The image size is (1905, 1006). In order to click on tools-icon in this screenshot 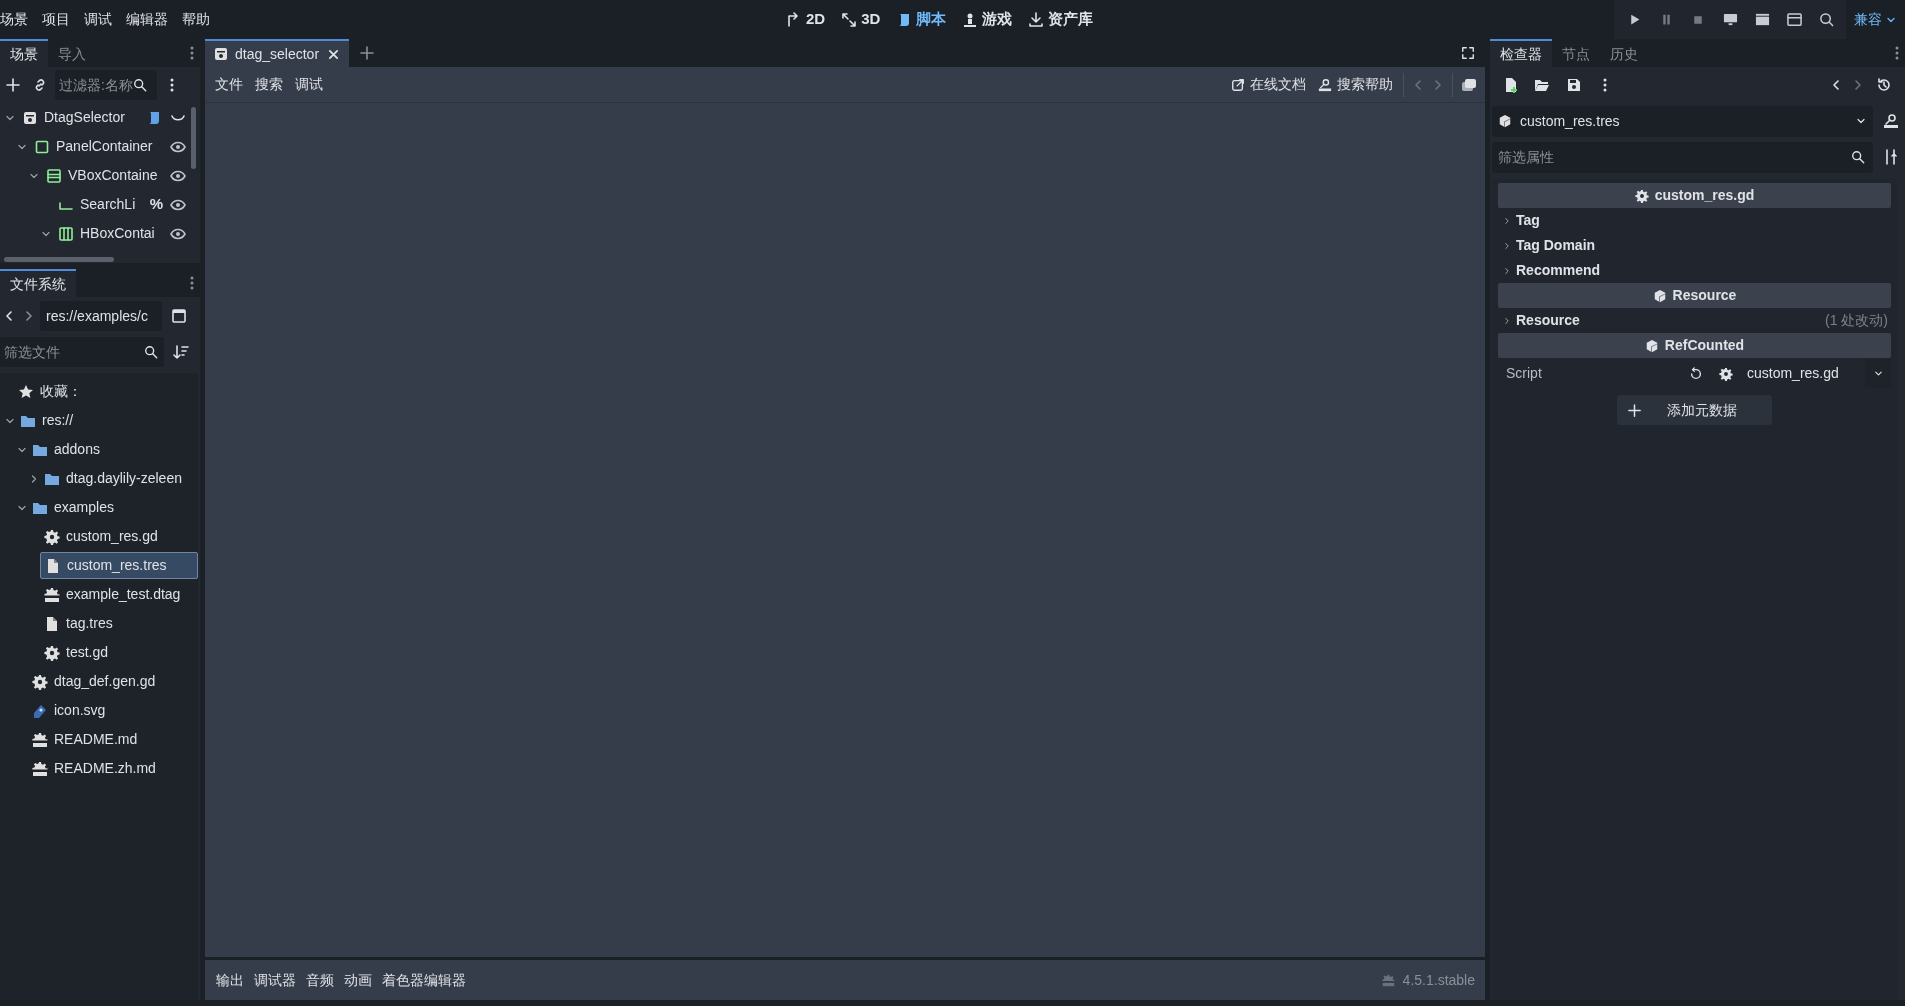, I will do `click(1891, 157)`.